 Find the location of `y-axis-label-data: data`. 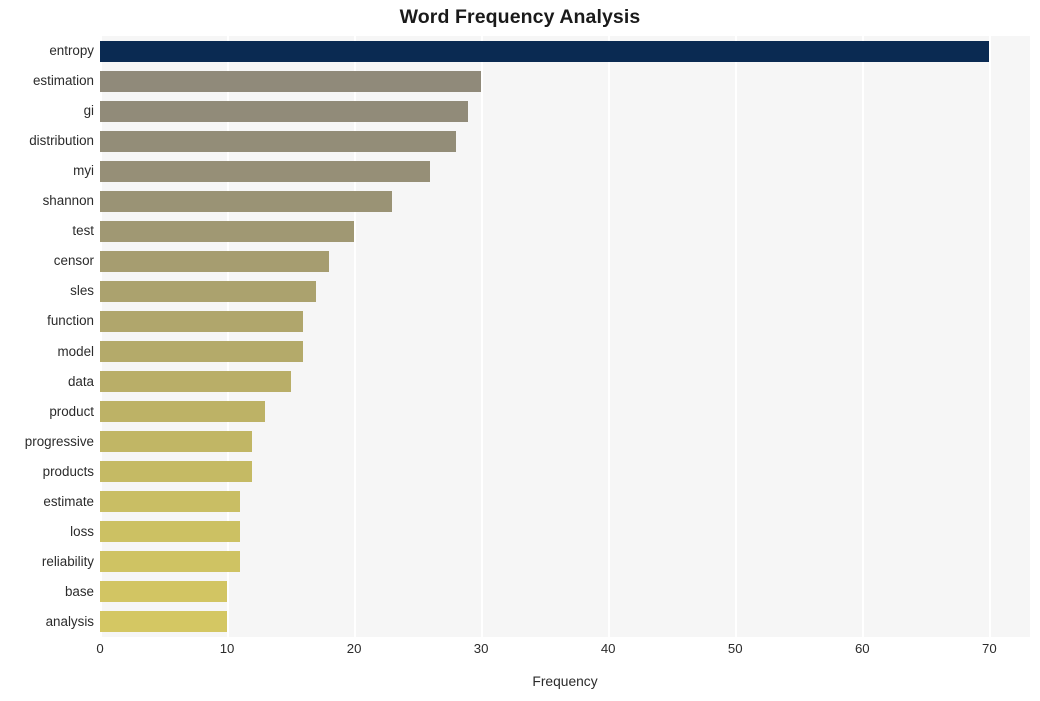

y-axis-label-data: data is located at coordinates (80, 381).